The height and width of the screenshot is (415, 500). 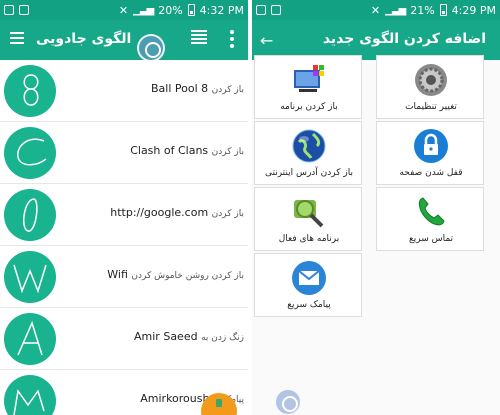 I want to click on app-bar: ← اضافه کردن الگوی جدید, so click(x=376, y=40).